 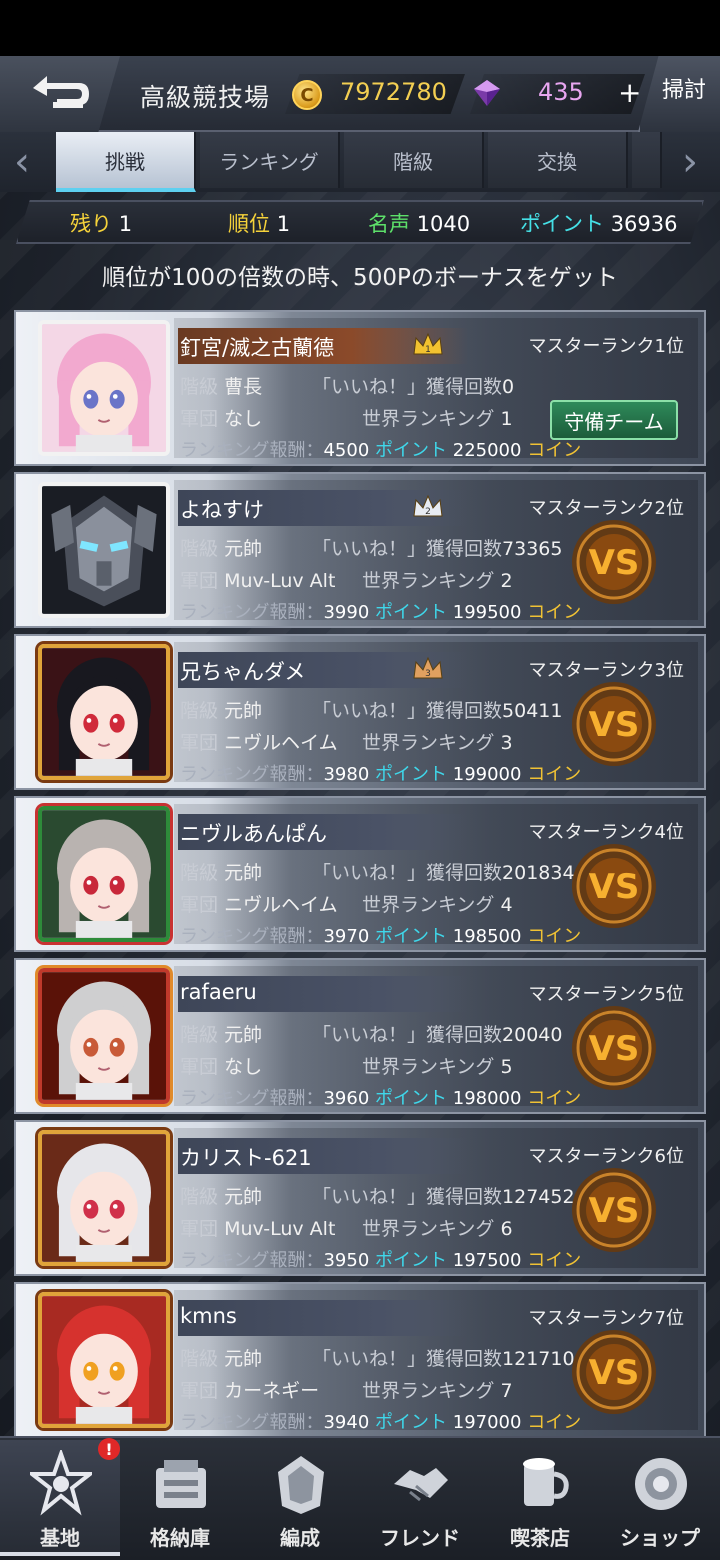 What do you see at coordinates (437, 1035) in the screenshot?
I see `likes-label: 「いいね！」獲得回数20040` at bounding box center [437, 1035].